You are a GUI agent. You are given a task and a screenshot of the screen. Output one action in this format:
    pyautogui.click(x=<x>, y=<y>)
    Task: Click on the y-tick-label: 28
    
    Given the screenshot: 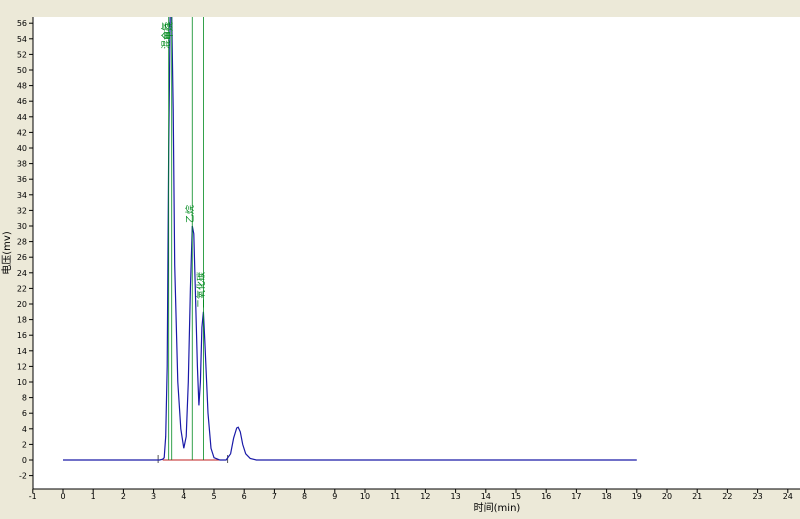 What is the action you would take?
    pyautogui.click(x=22, y=242)
    